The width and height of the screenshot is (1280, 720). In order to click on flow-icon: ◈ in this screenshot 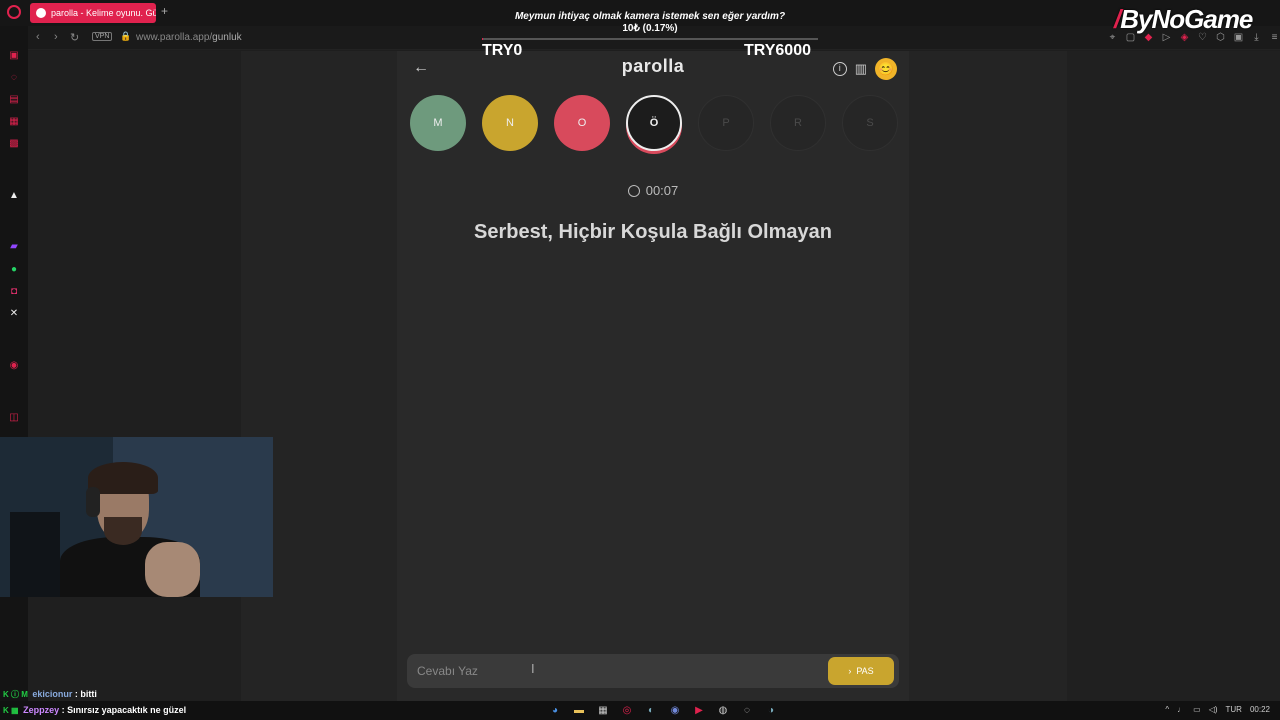, I will do `click(1184, 37)`.